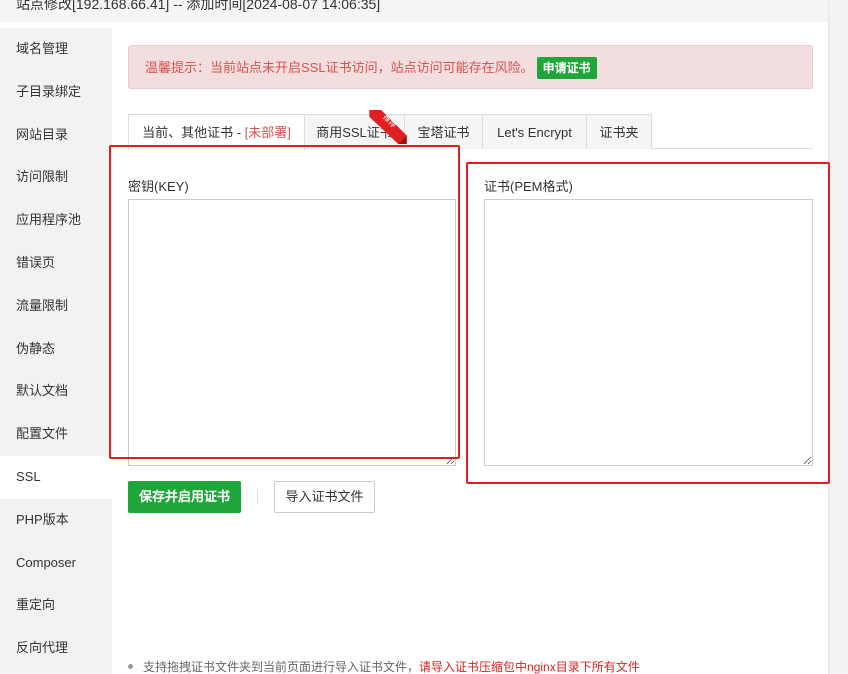  Describe the element at coordinates (354, 131) in the screenshot. I see `tab-commercial-ssl: 商用SSL证书` at that location.